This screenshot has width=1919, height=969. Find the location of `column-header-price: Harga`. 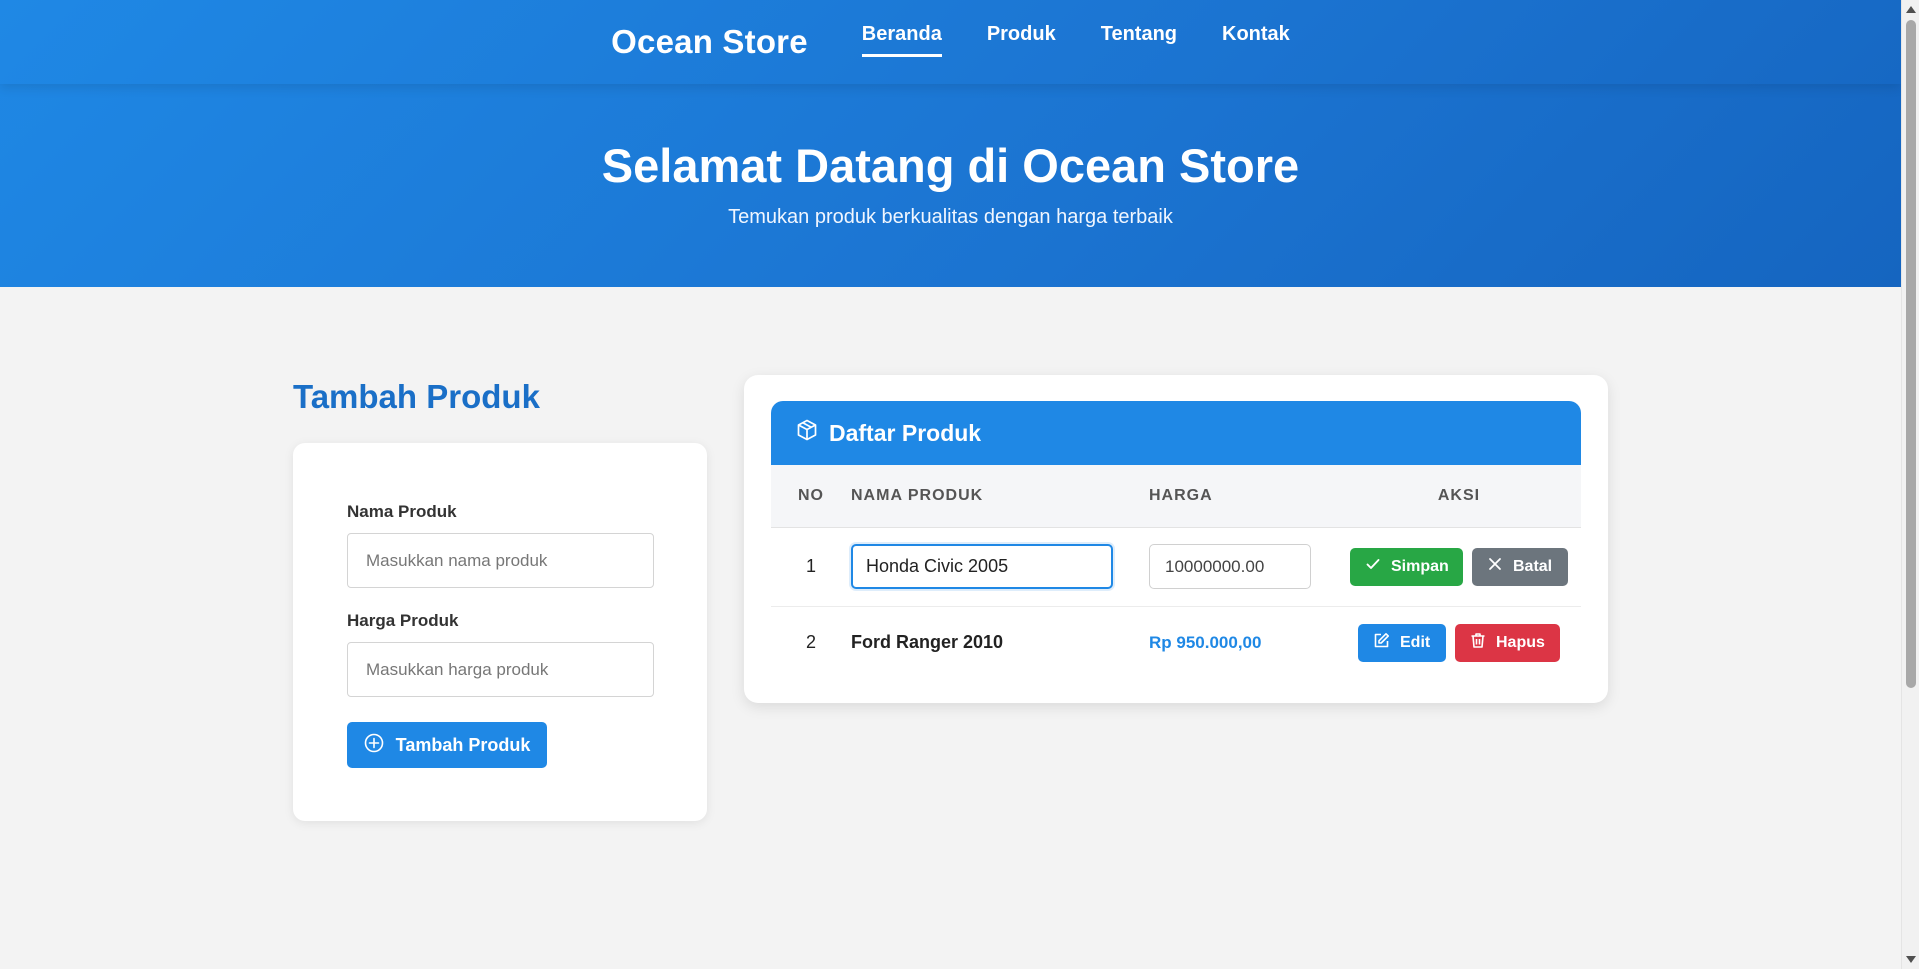

column-header-price: Harga is located at coordinates (1243, 496).